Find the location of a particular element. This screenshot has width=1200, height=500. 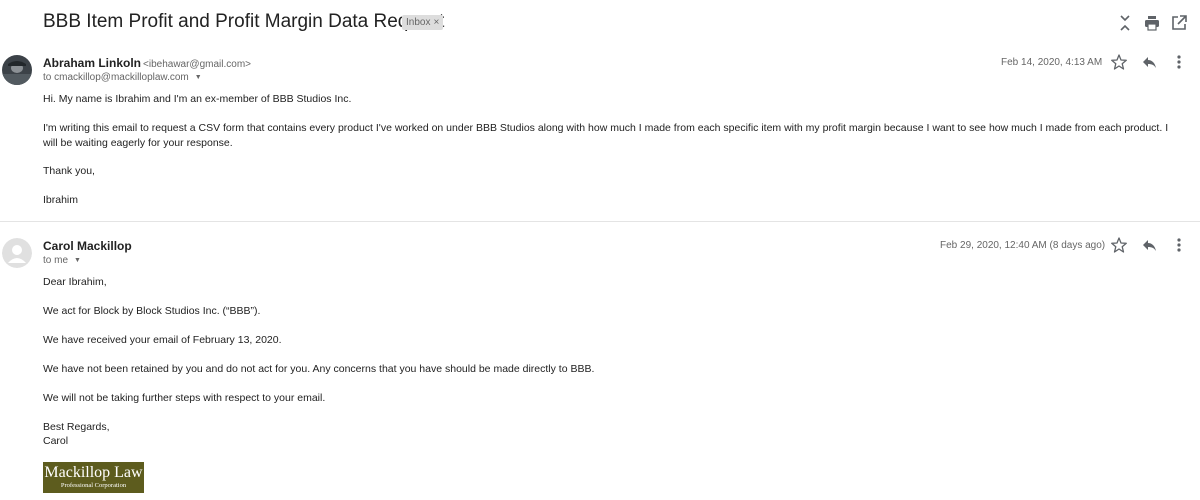

collapse-all-icon is located at coordinates (1125, 23).